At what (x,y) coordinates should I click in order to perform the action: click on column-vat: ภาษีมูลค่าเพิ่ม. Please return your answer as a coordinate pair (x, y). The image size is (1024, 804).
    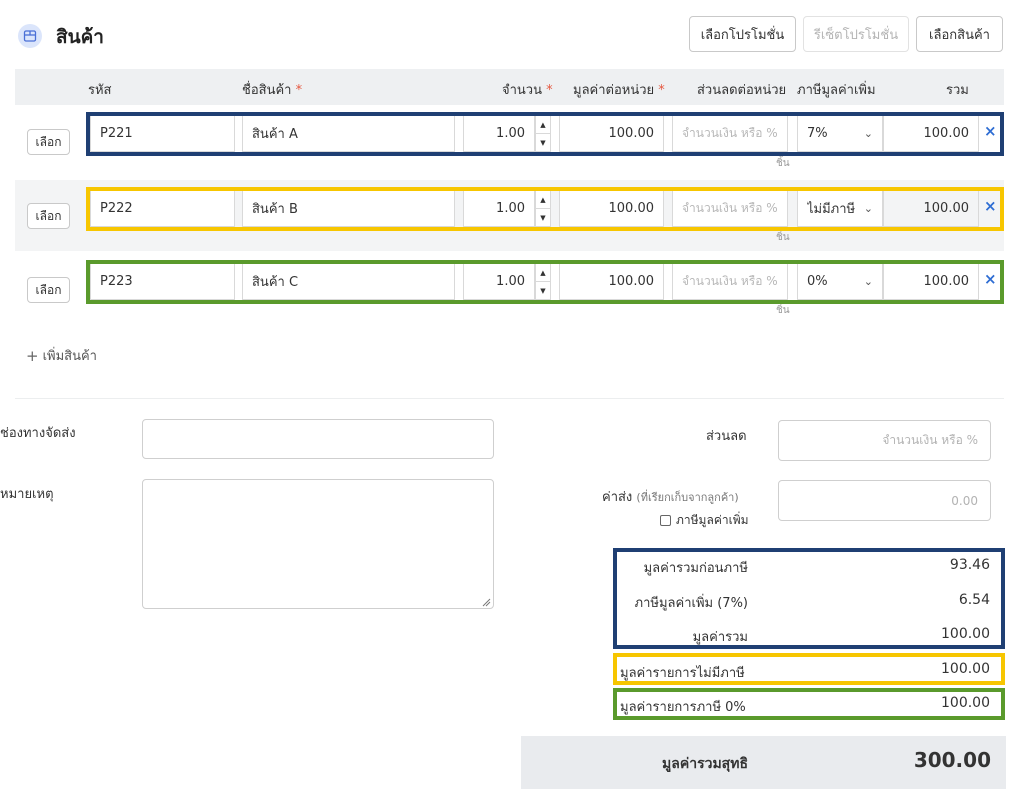
    Looking at the image, I should click on (836, 90).